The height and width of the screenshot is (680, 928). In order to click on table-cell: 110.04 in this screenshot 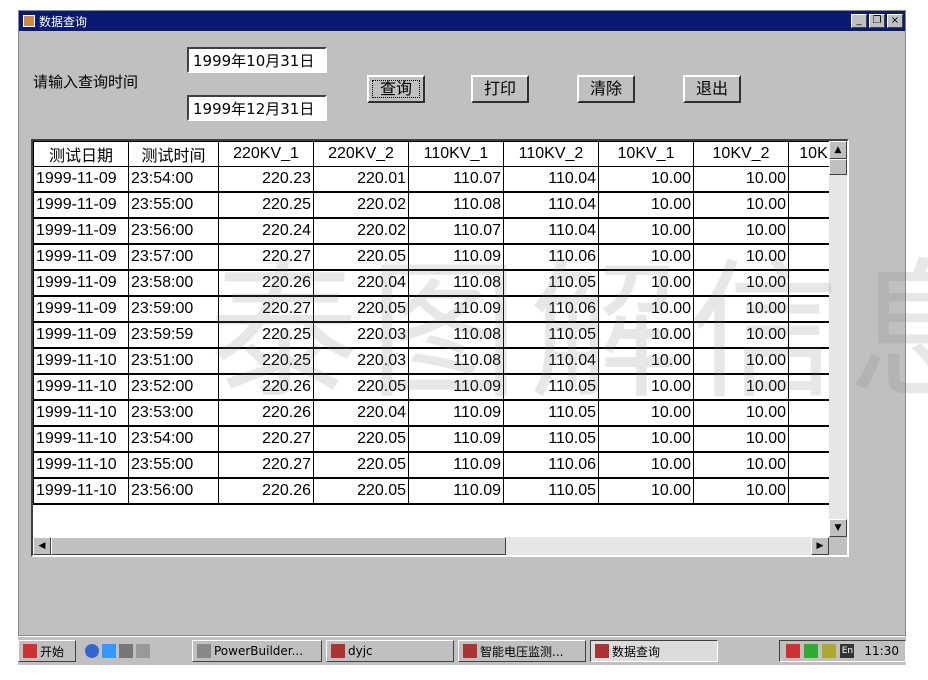, I will do `click(551, 361)`.